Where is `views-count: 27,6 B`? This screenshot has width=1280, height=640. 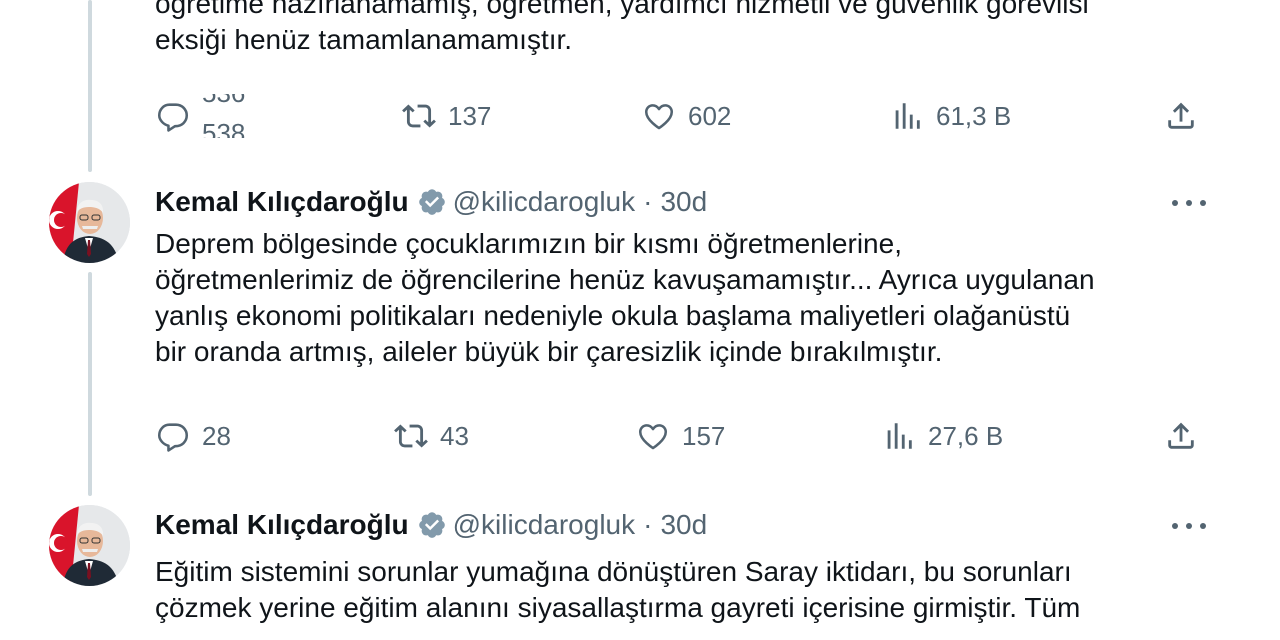 views-count: 27,6 B is located at coordinates (966, 435).